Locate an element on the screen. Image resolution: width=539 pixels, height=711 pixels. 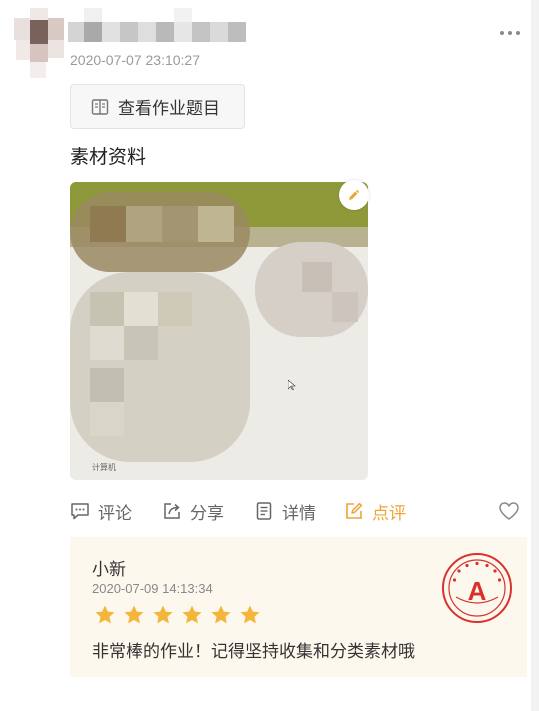
share-icon is located at coordinates (172, 511).